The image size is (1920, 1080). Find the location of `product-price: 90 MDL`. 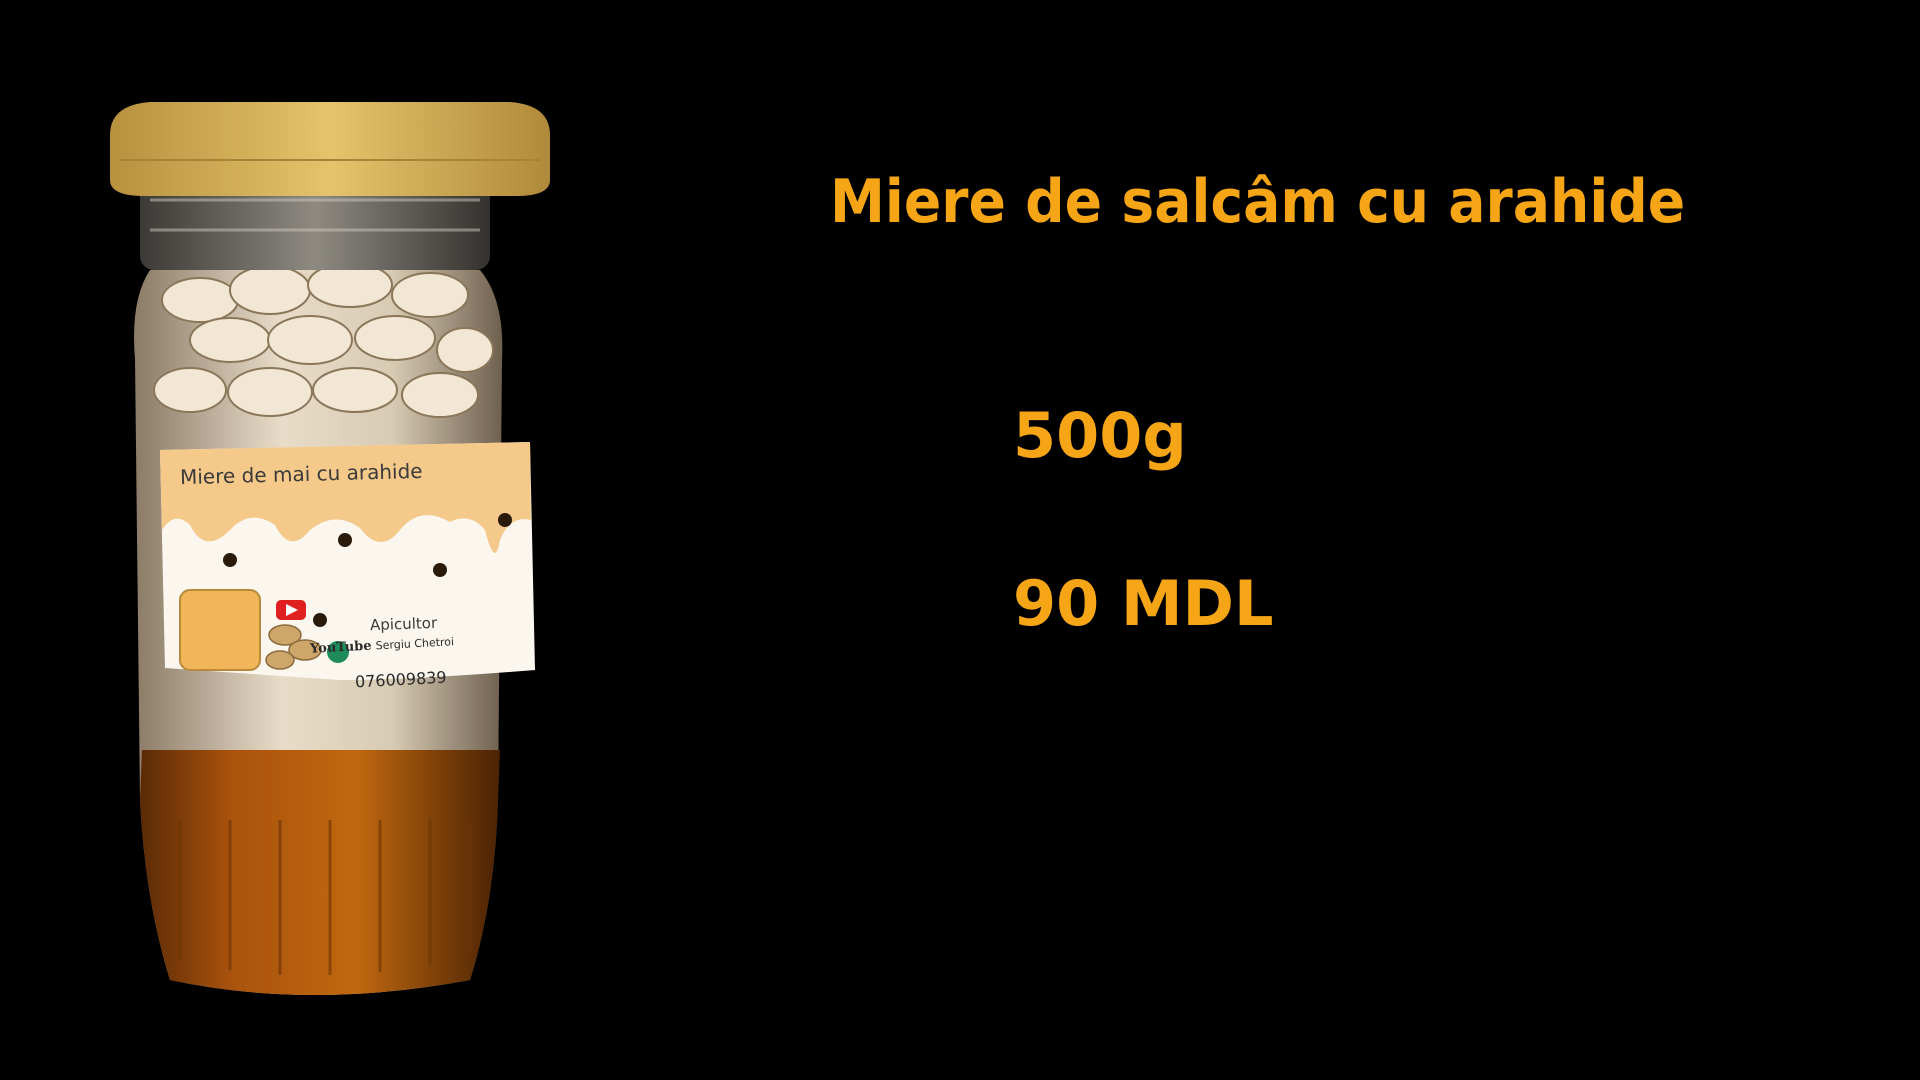

product-price: 90 MDL is located at coordinates (1143, 603).